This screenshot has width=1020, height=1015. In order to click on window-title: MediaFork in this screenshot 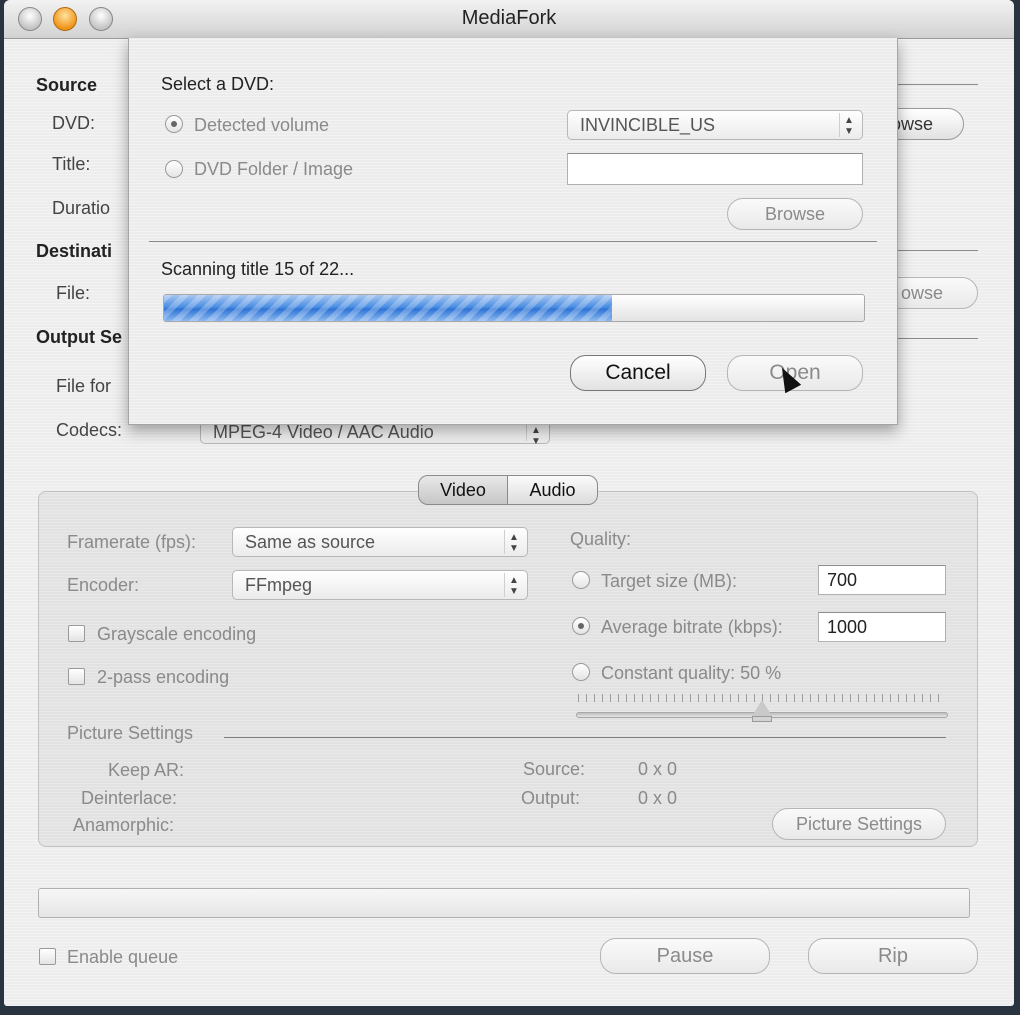, I will do `click(509, 18)`.